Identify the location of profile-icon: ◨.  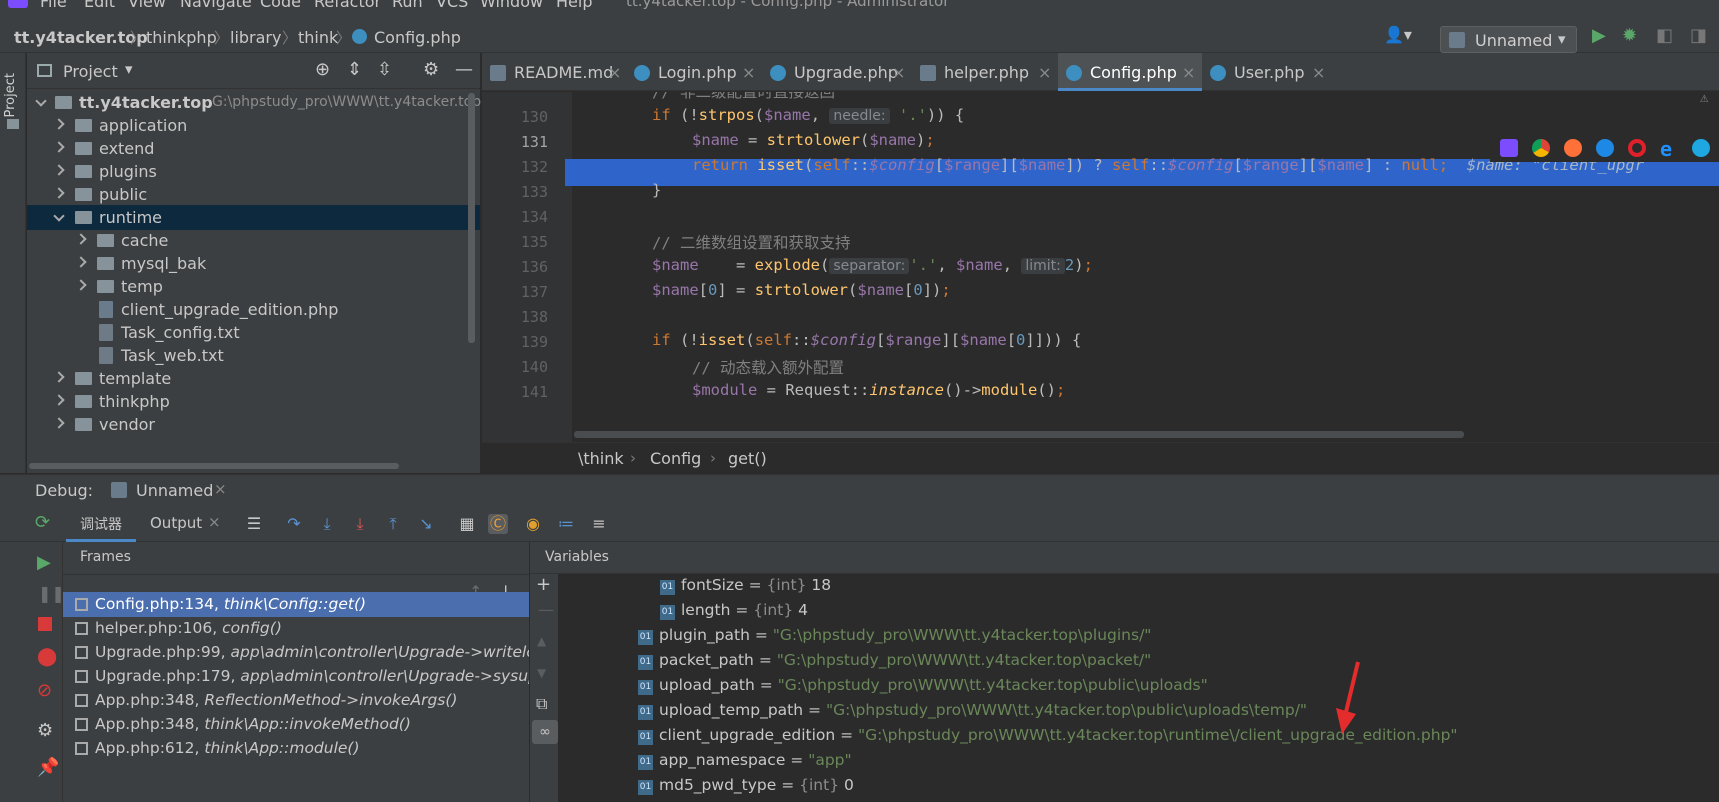
(1698, 38).